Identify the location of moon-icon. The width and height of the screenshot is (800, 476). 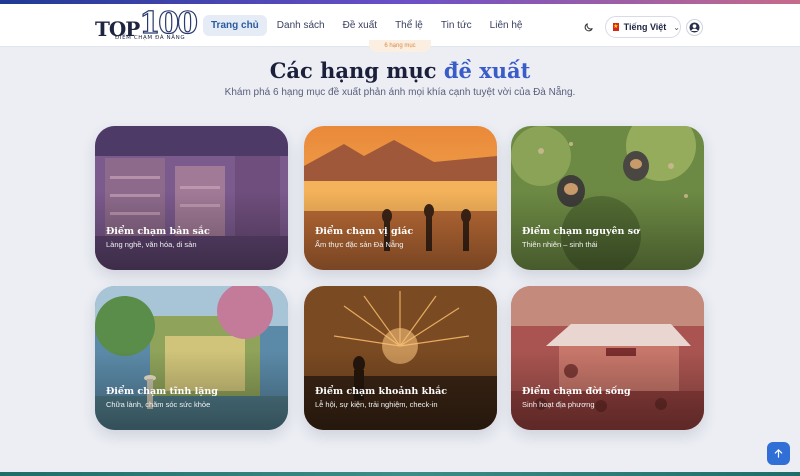
(588, 26).